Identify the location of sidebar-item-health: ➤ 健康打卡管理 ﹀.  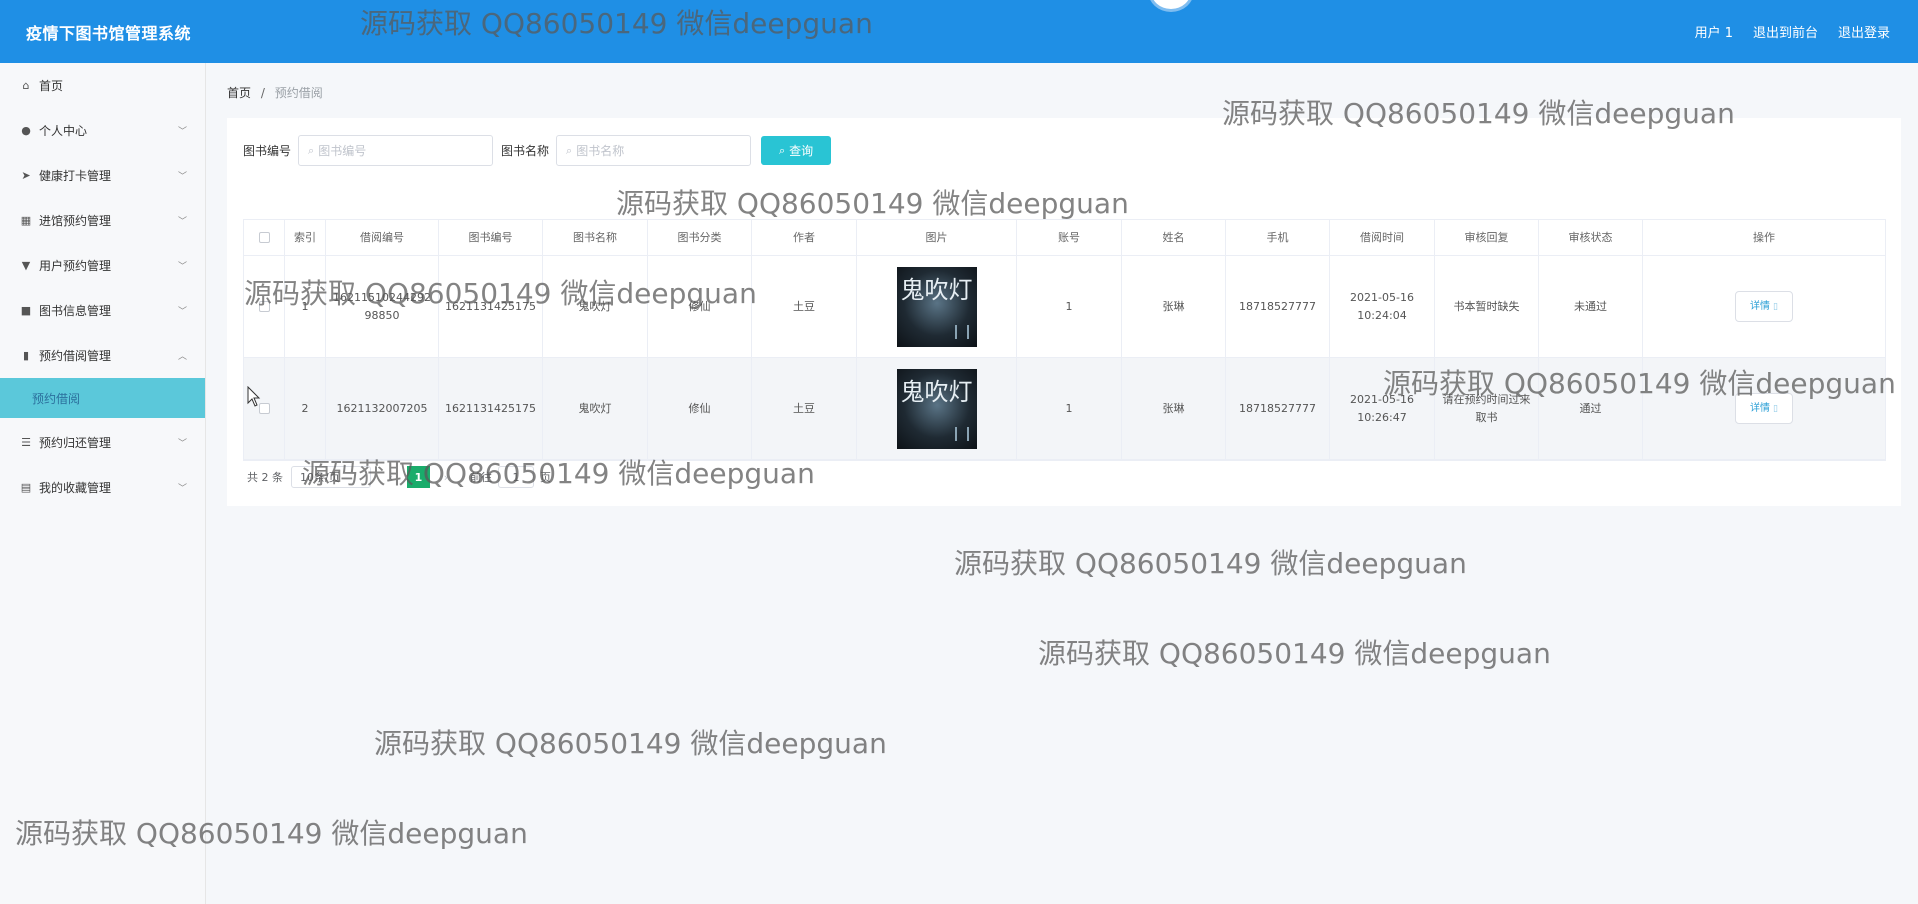
(102, 175).